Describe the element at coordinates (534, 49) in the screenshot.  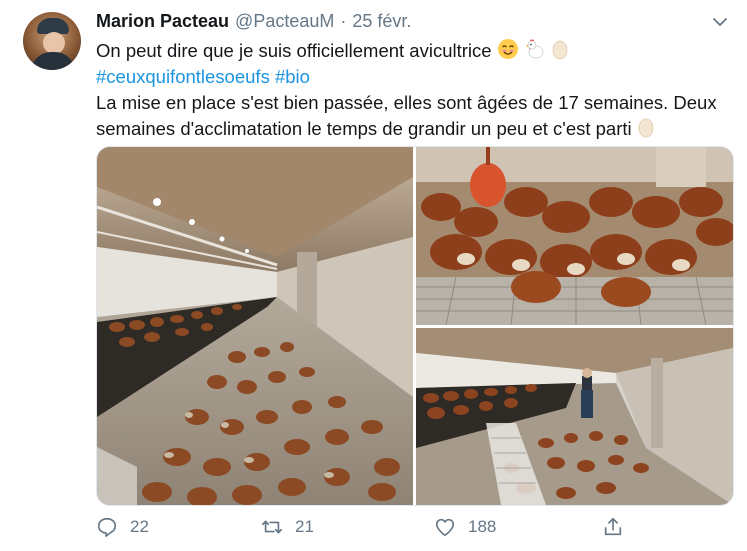
I see `chicken-icon` at that location.